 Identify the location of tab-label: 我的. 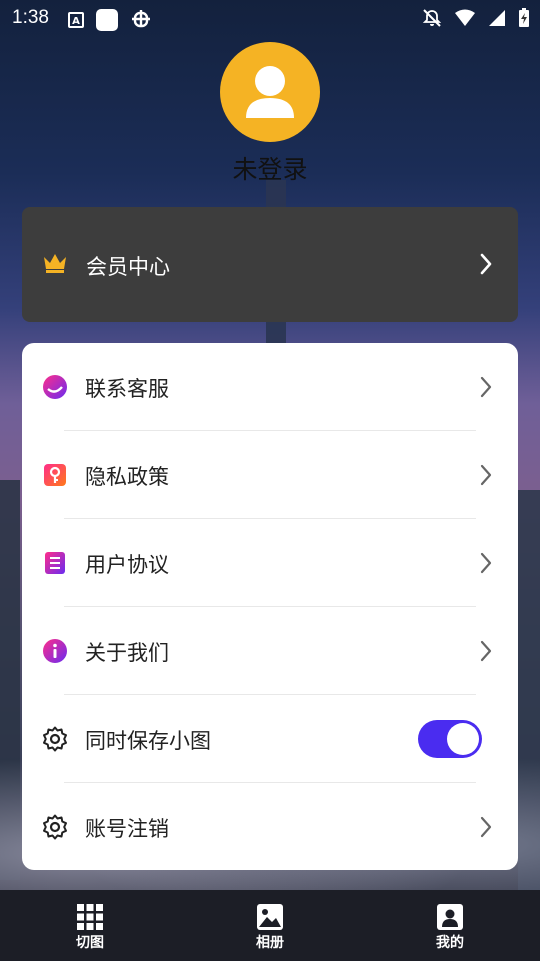
(450, 943).